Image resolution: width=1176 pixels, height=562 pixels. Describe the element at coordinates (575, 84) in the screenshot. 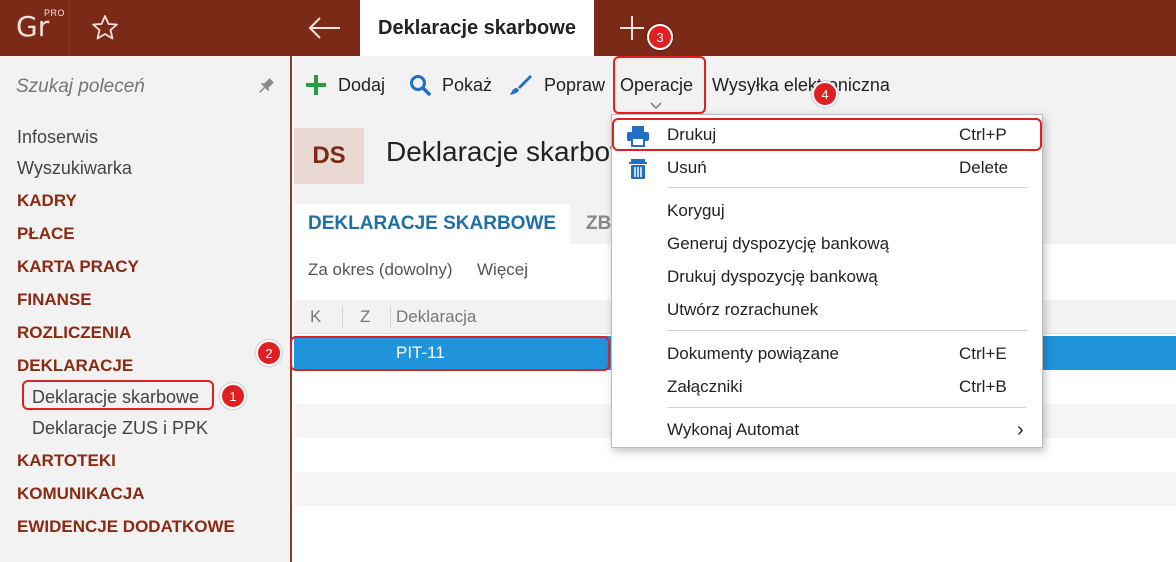

I see `edit-button-label: Popraw` at that location.